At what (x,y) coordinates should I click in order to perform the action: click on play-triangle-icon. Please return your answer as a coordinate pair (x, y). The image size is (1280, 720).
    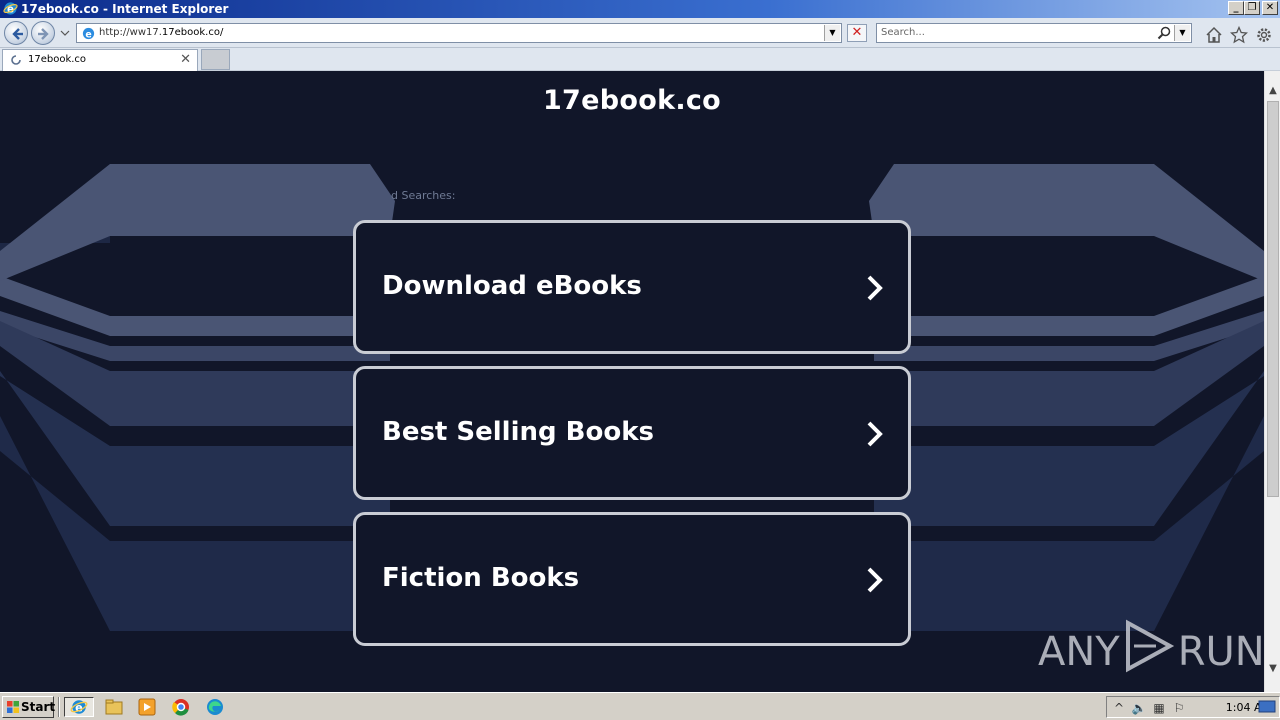
    Looking at the image, I should click on (1149, 646).